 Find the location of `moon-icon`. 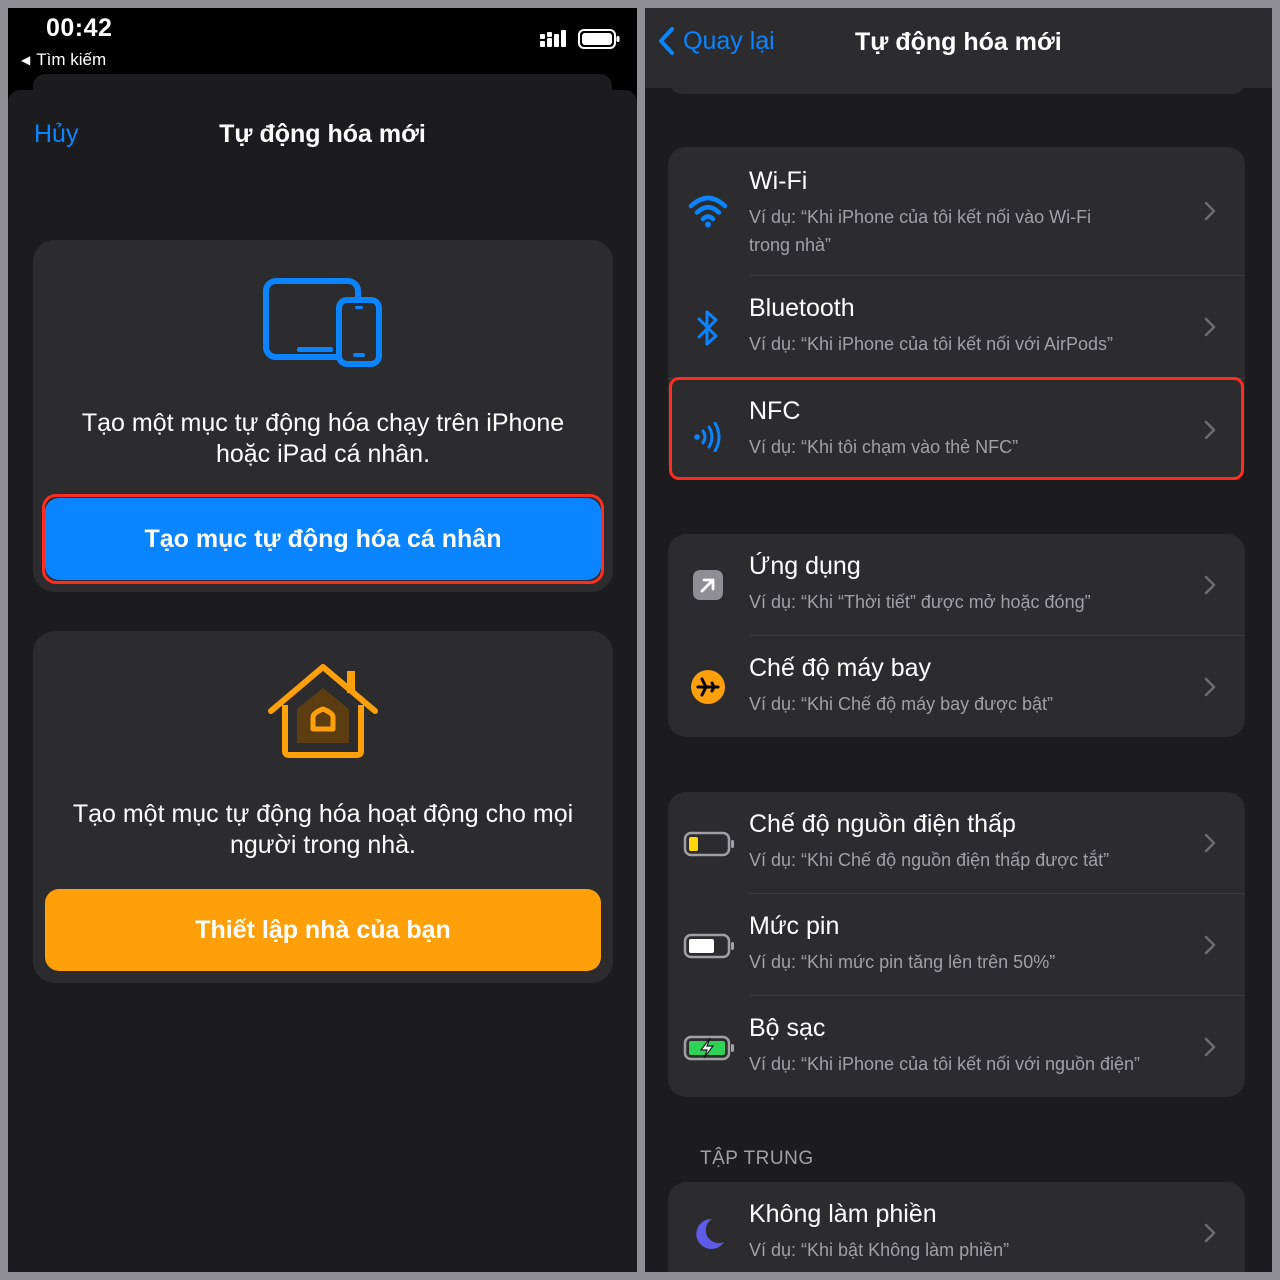

moon-icon is located at coordinates (708, 1234).